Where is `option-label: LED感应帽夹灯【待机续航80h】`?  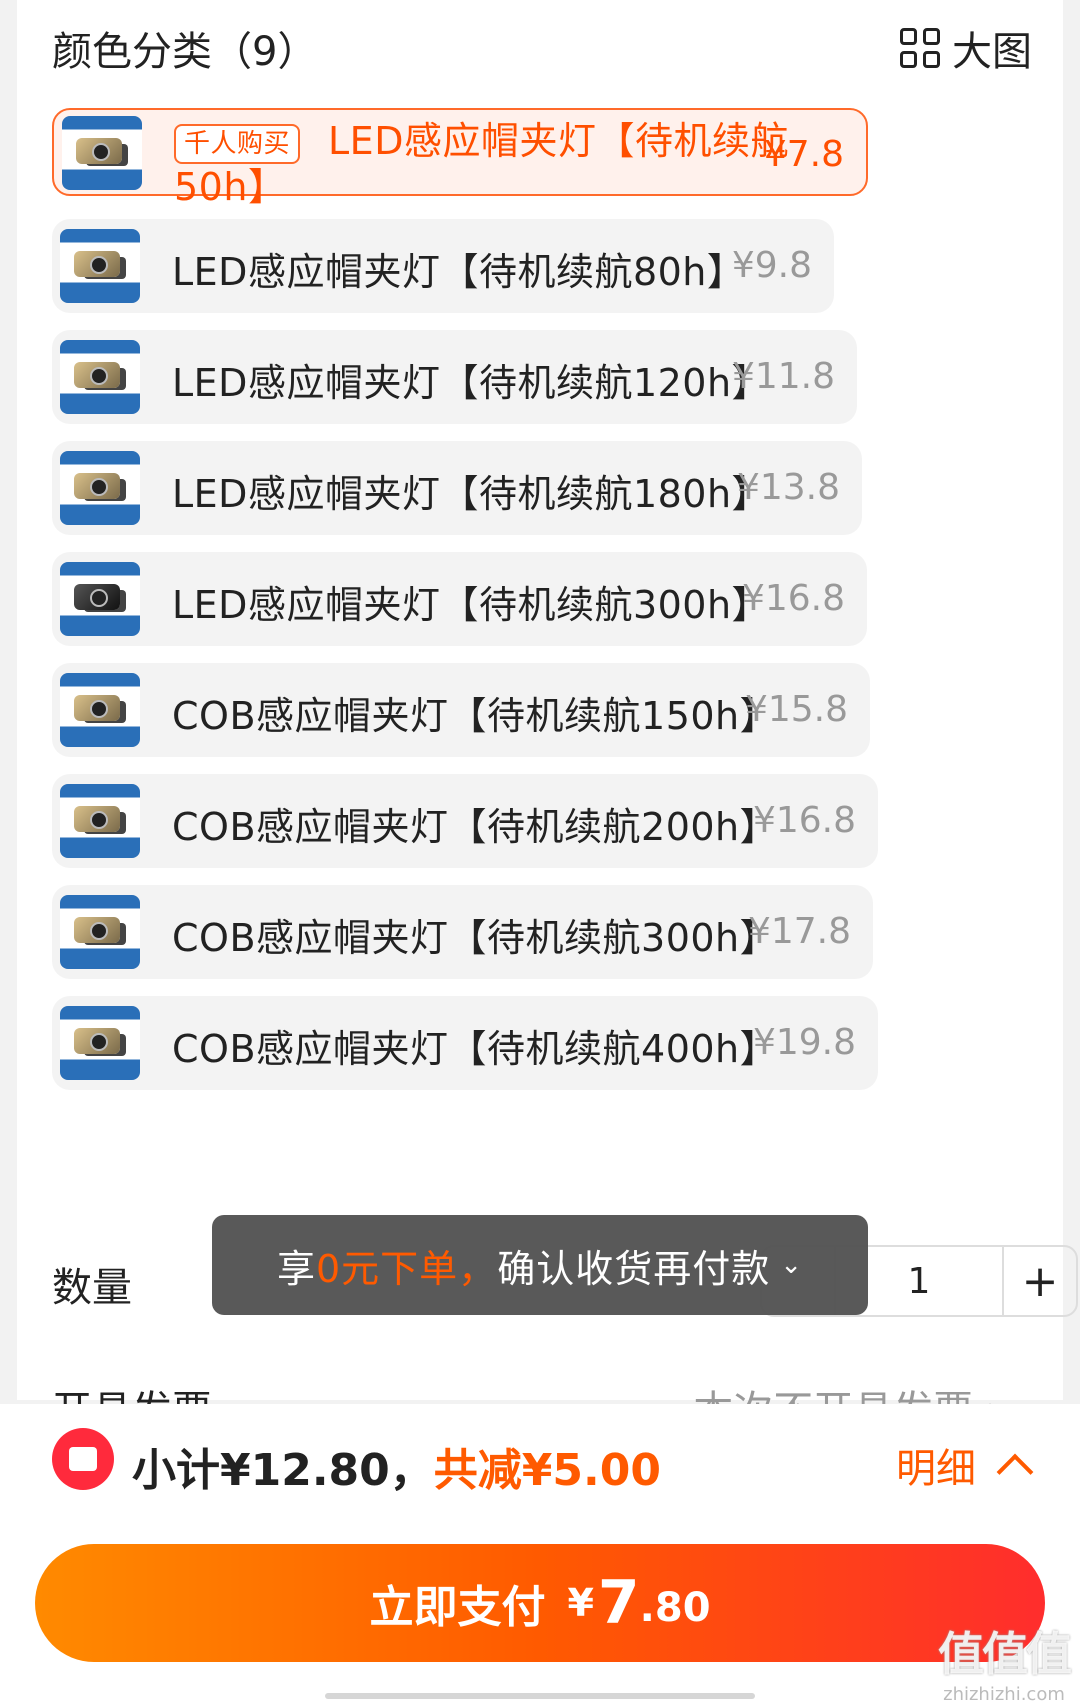
option-label: LED感应帽夹灯【待机续航80h】 is located at coordinates (459, 272).